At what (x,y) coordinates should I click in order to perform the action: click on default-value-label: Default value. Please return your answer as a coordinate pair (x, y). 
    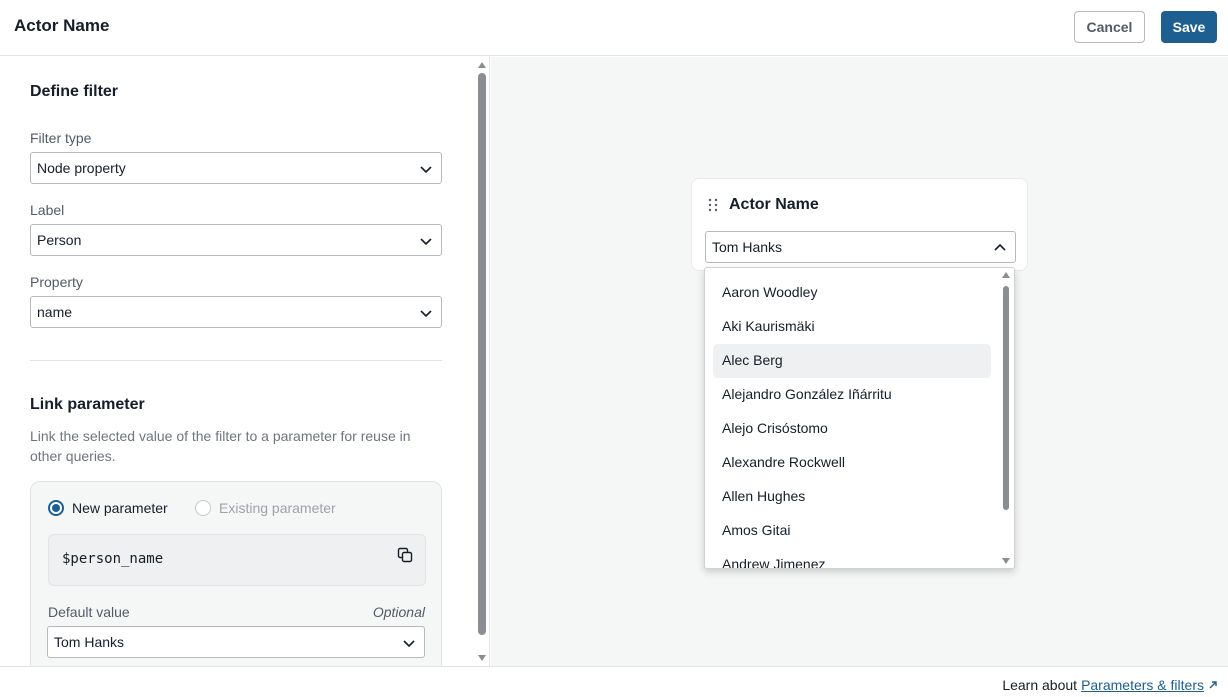
    Looking at the image, I should click on (89, 612).